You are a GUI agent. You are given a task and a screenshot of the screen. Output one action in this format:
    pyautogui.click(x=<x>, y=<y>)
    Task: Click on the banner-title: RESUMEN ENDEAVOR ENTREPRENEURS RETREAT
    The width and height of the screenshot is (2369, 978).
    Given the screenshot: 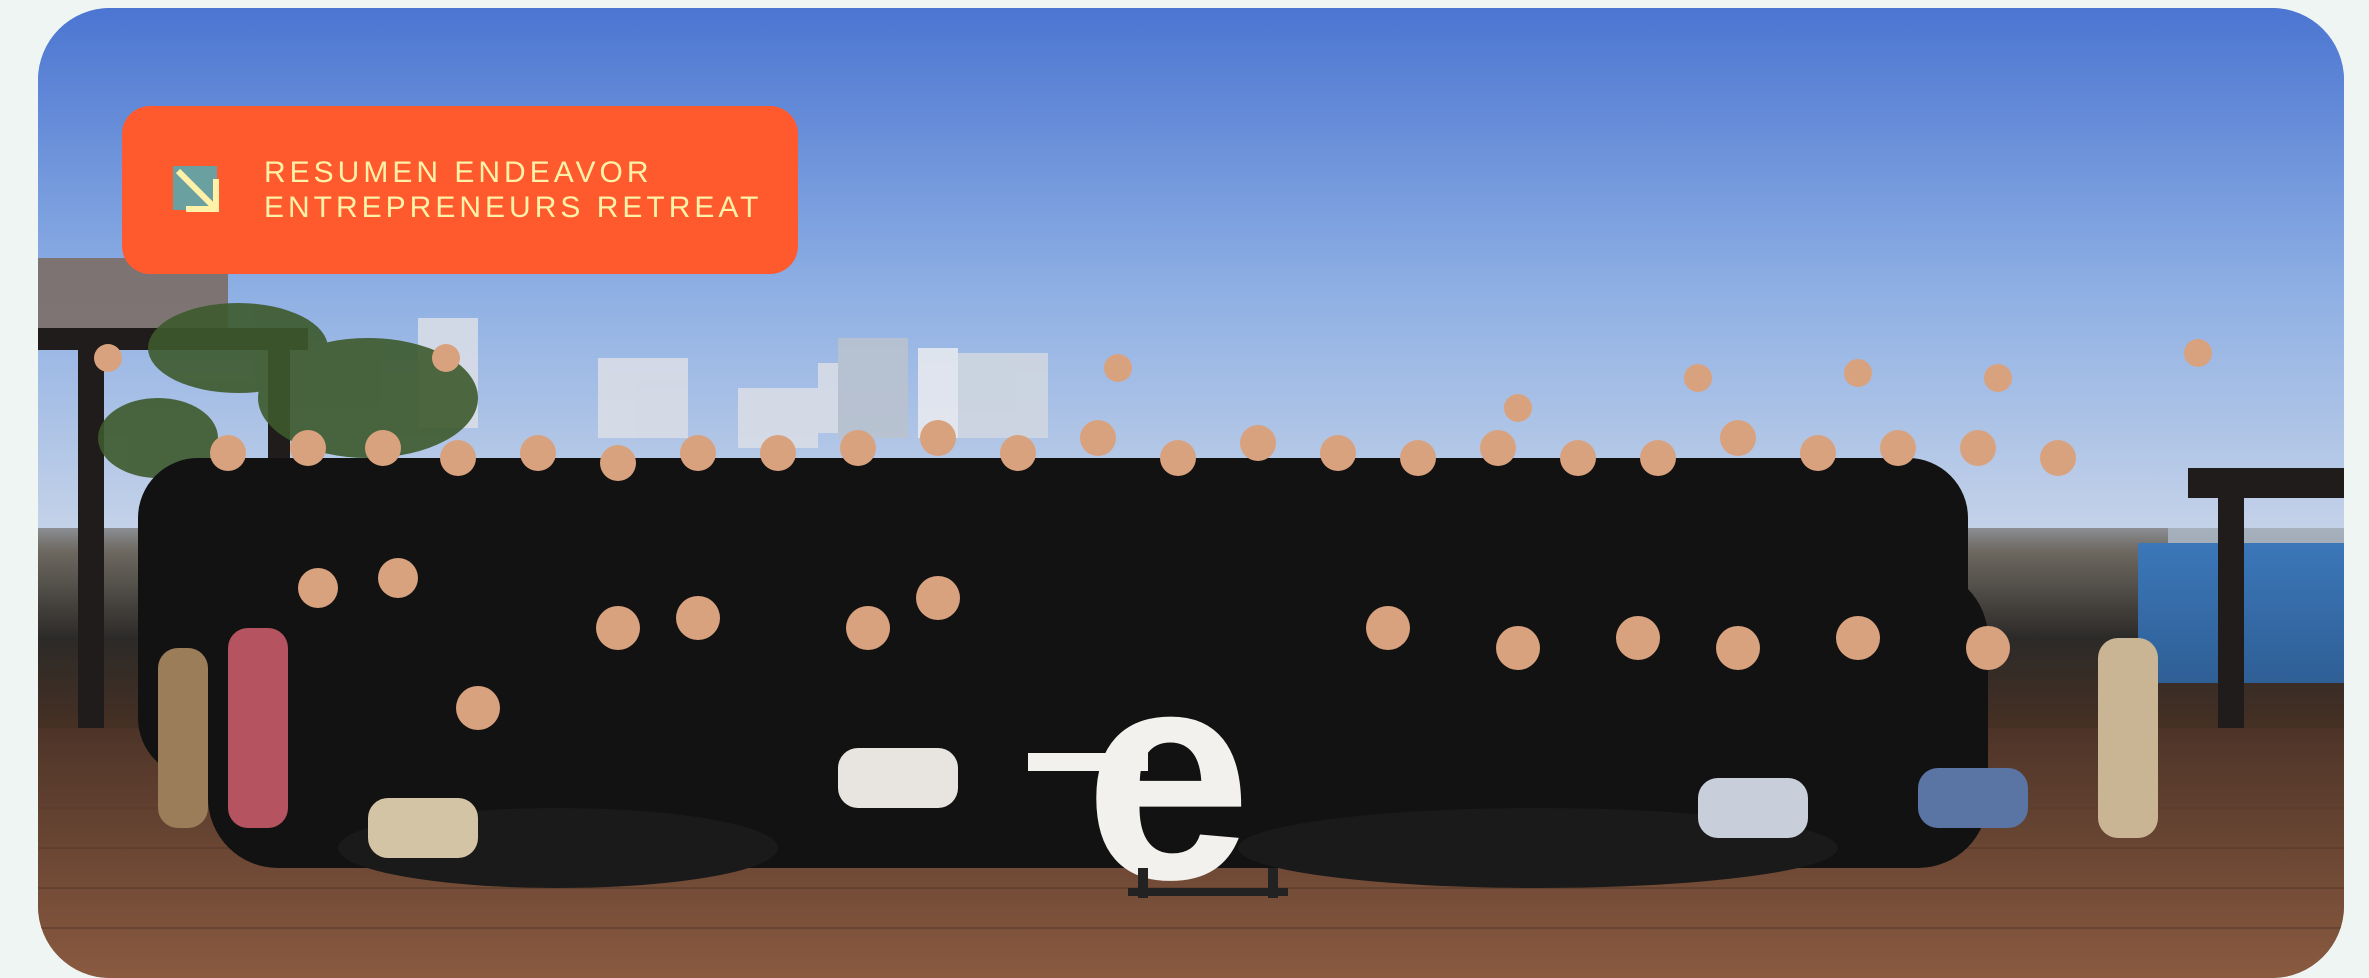 What is the action you would take?
    pyautogui.click(x=513, y=190)
    